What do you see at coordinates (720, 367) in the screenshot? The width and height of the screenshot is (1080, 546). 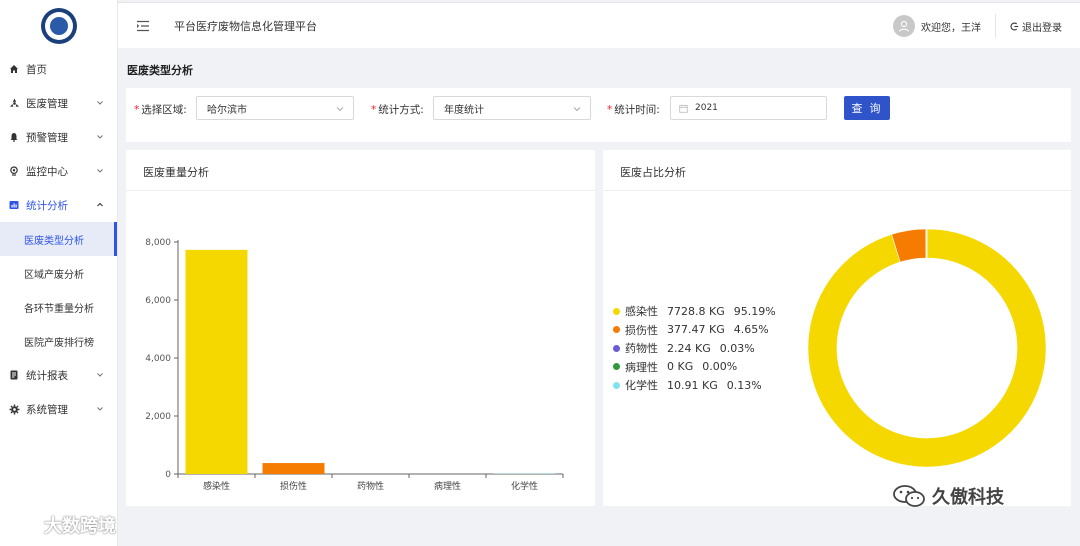 I see `legend-percent: 0.00%` at bounding box center [720, 367].